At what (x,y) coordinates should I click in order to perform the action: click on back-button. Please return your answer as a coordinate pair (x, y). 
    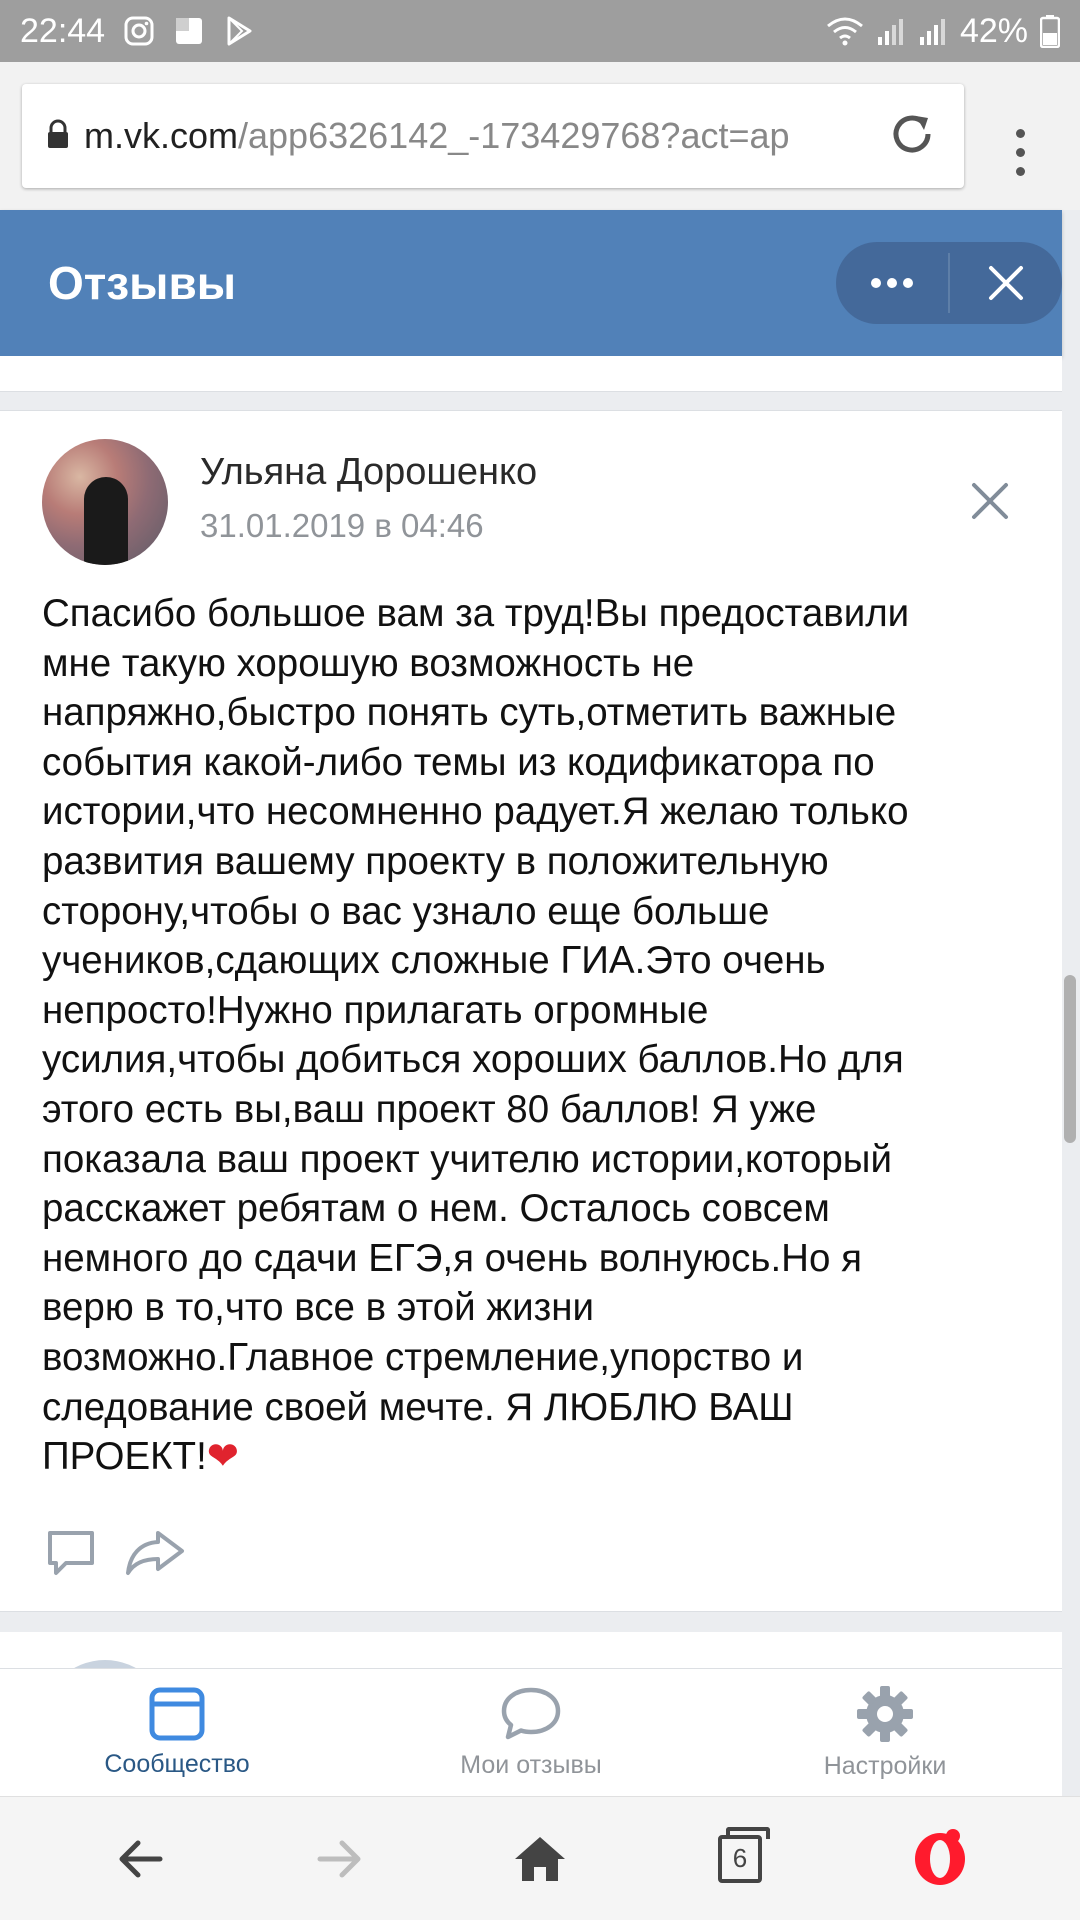
    Looking at the image, I should click on (140, 1859).